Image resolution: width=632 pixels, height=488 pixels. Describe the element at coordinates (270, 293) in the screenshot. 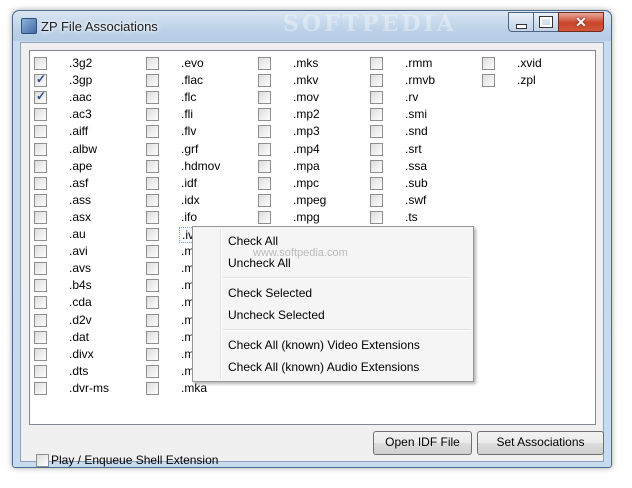

I see `menu-item-check-selected: Check Selected` at that location.